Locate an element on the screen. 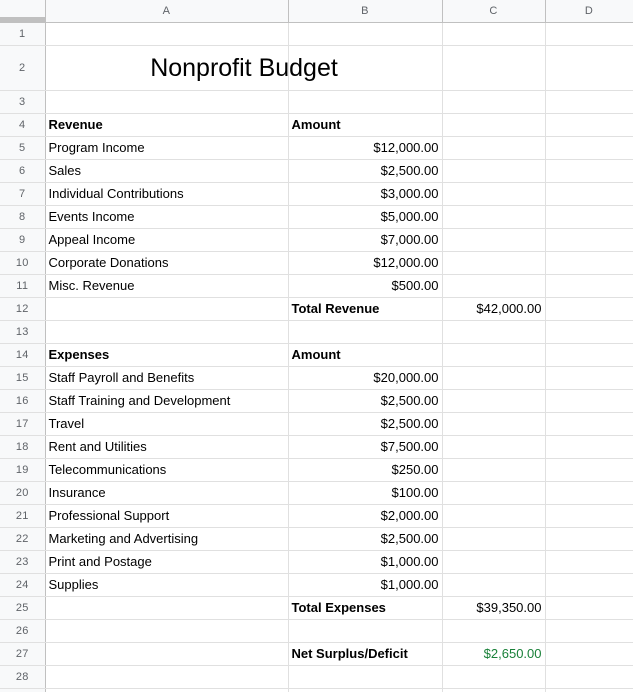  cell-d8 is located at coordinates (589, 217).